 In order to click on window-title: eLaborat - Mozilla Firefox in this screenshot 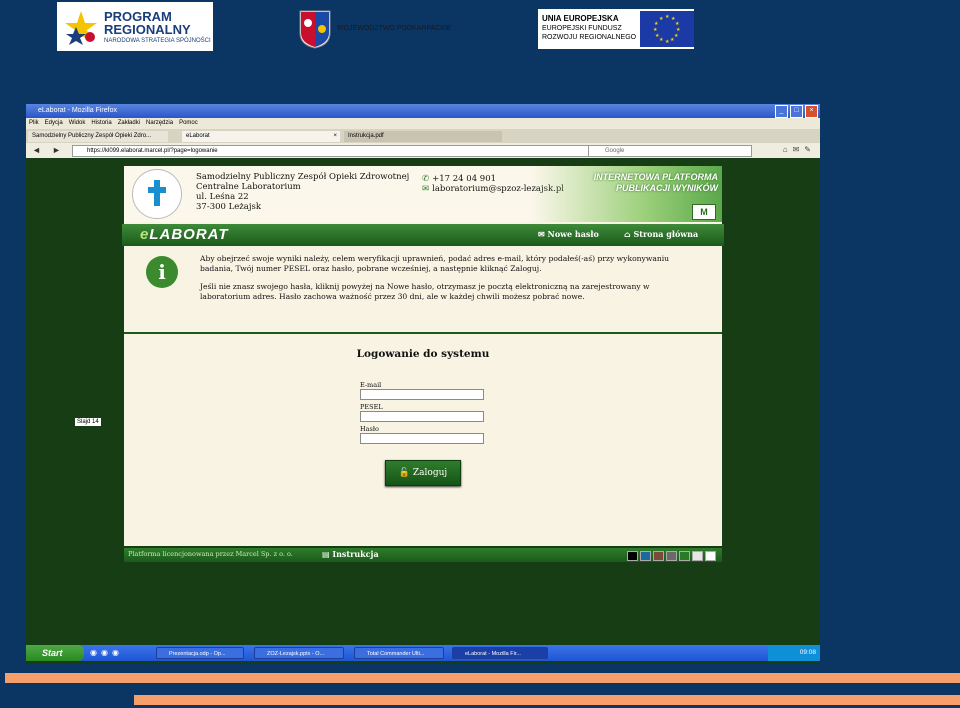, I will do `click(77, 110)`.